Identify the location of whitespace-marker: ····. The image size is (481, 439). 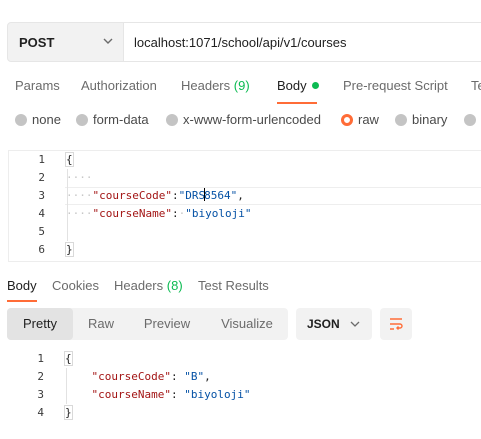
(79, 177).